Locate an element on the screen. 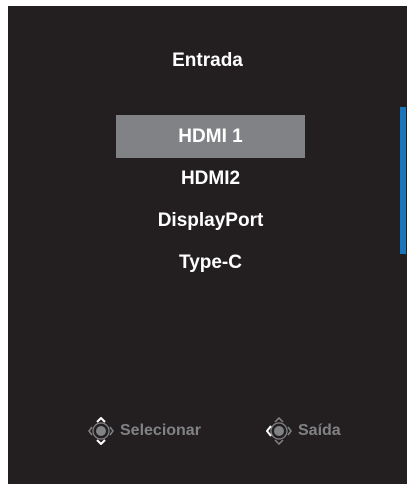 This screenshot has height=491, width=413. footer-hints: Selecionar Saída is located at coordinates (207, 431).